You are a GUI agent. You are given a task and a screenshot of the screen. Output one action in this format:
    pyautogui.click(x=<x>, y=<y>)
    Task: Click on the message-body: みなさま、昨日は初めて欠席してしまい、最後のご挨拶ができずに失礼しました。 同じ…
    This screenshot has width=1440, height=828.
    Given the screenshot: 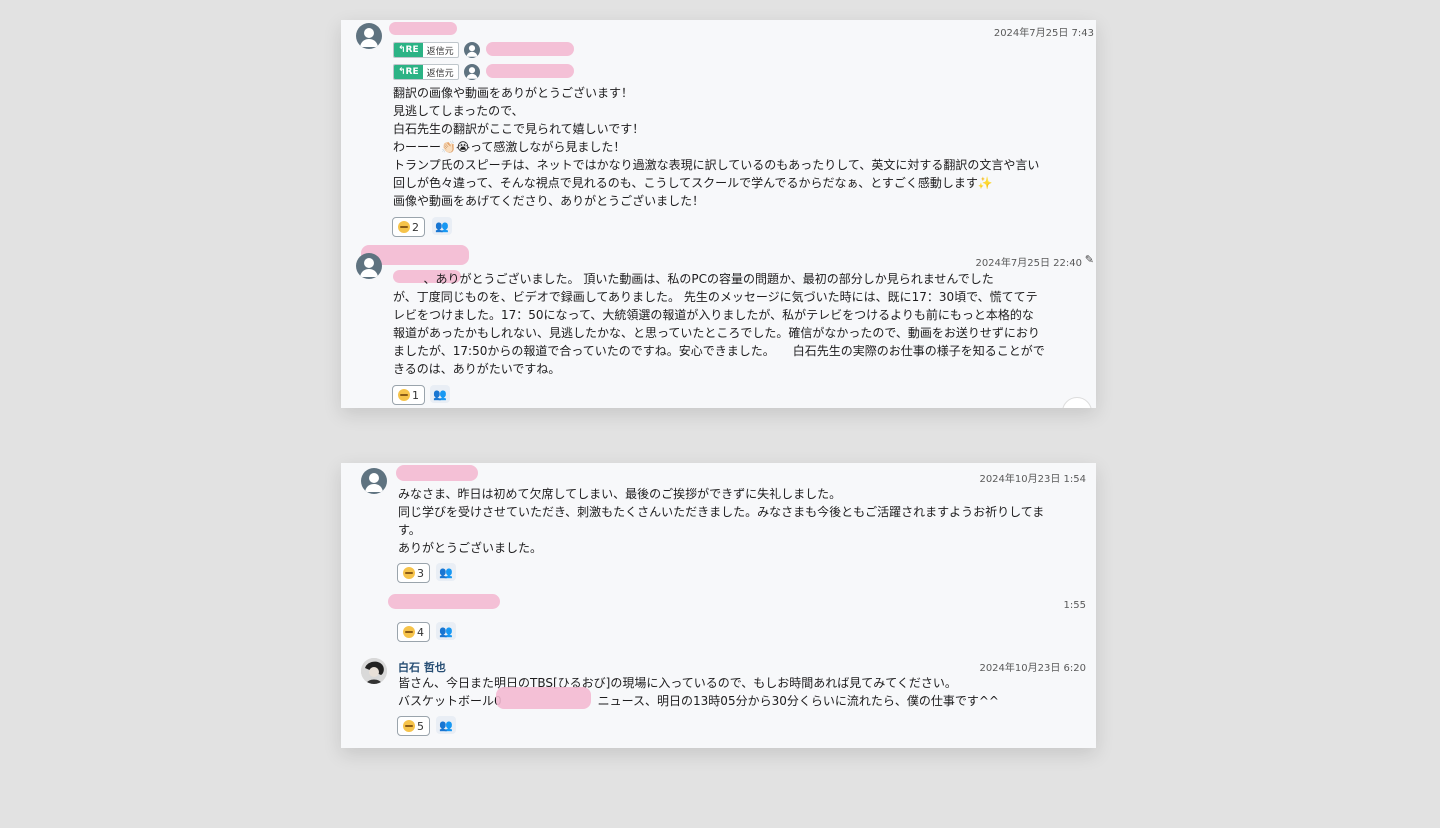 What is the action you would take?
    pyautogui.click(x=721, y=521)
    